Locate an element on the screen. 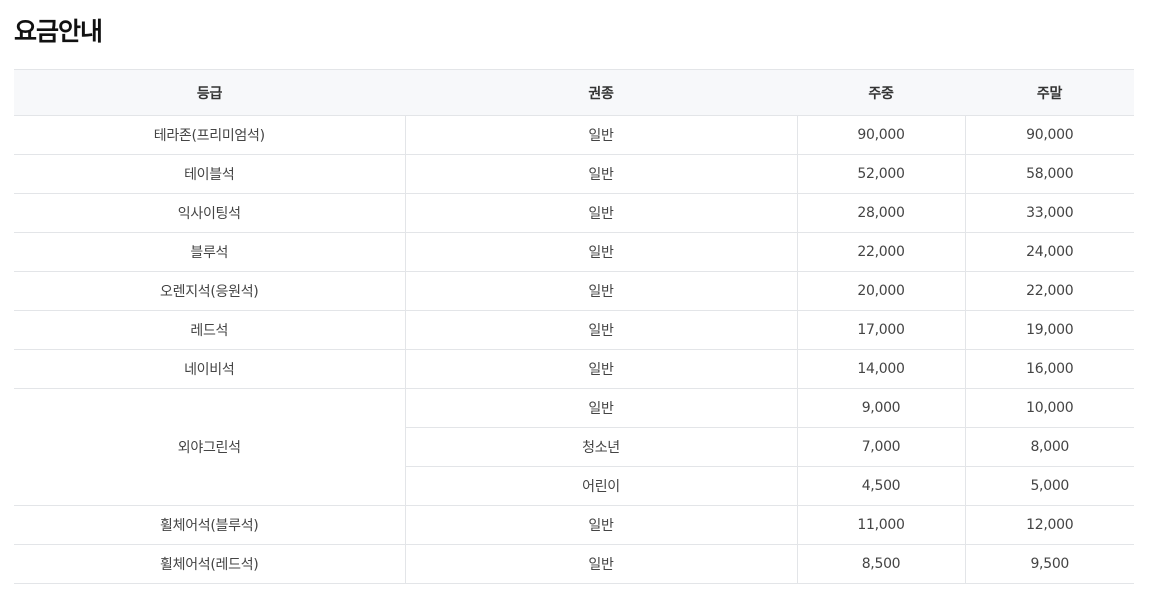 The image size is (1154, 600). grade-cell: 외야그린석 is located at coordinates (209, 447).